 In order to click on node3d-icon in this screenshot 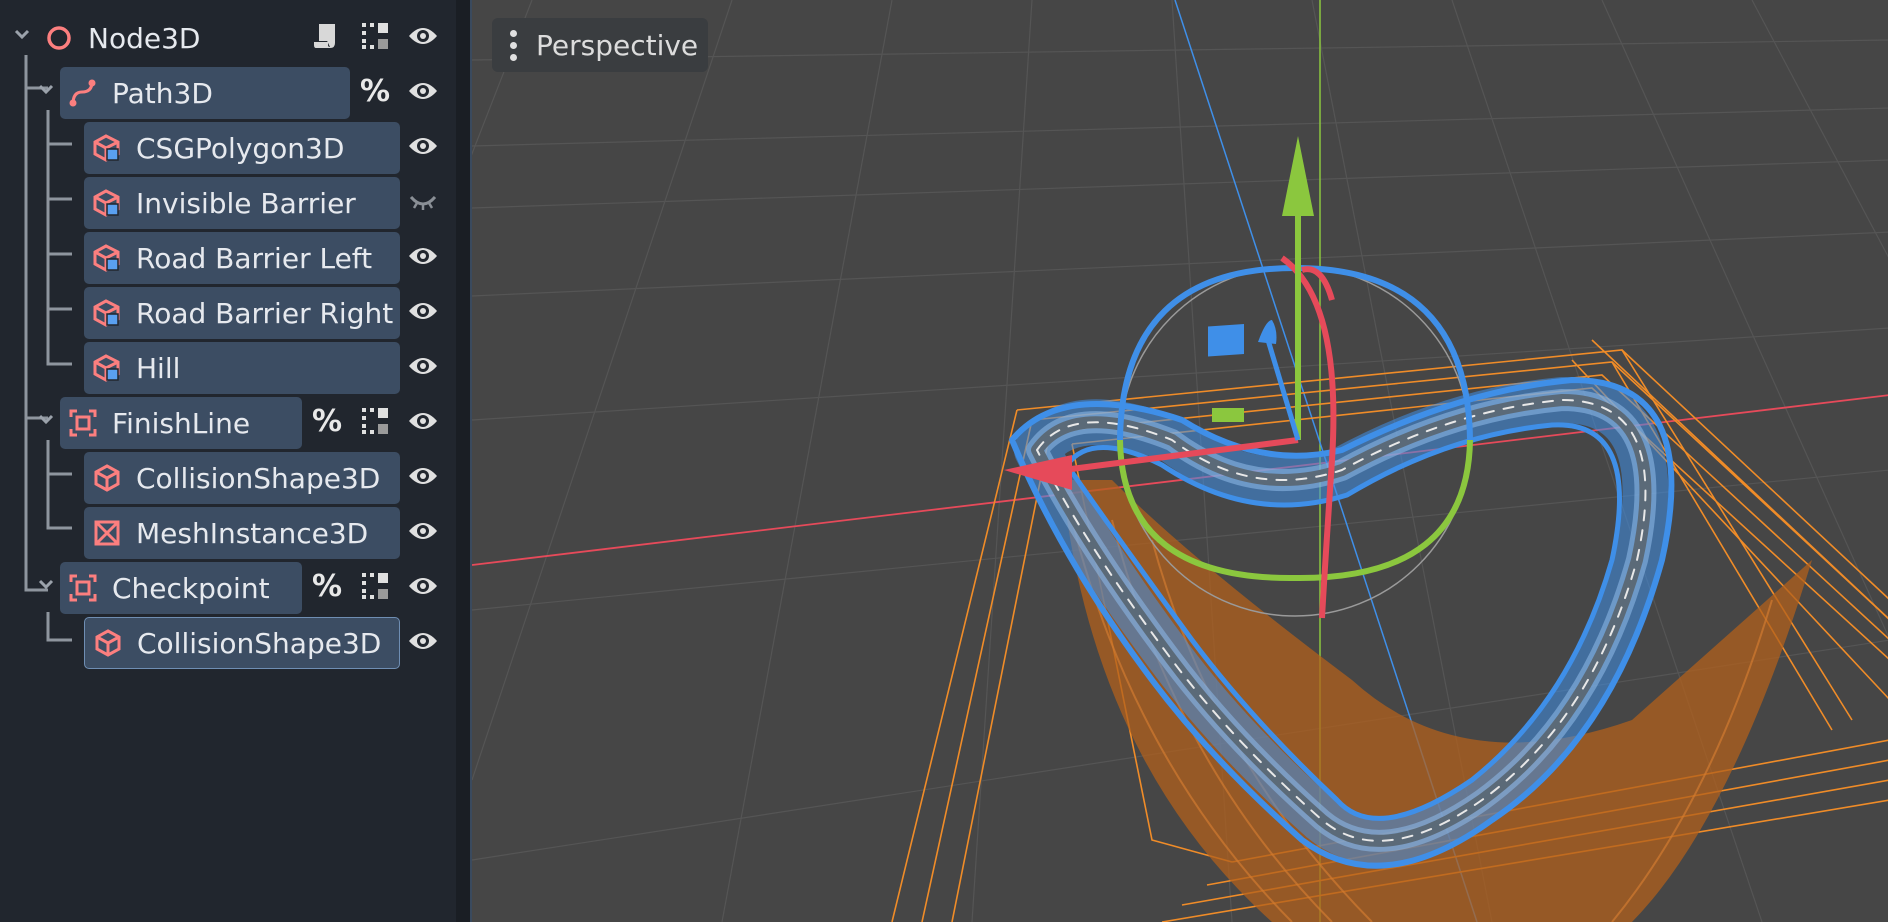, I will do `click(59, 38)`.